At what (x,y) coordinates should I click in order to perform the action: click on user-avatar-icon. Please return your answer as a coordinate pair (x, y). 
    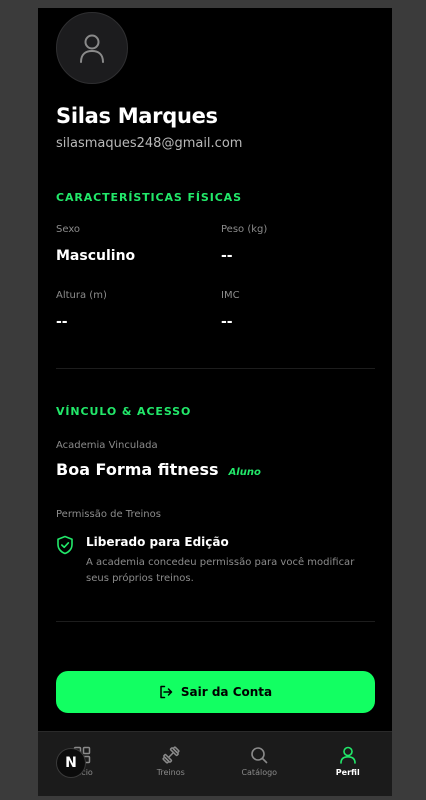
    Looking at the image, I should click on (92, 48).